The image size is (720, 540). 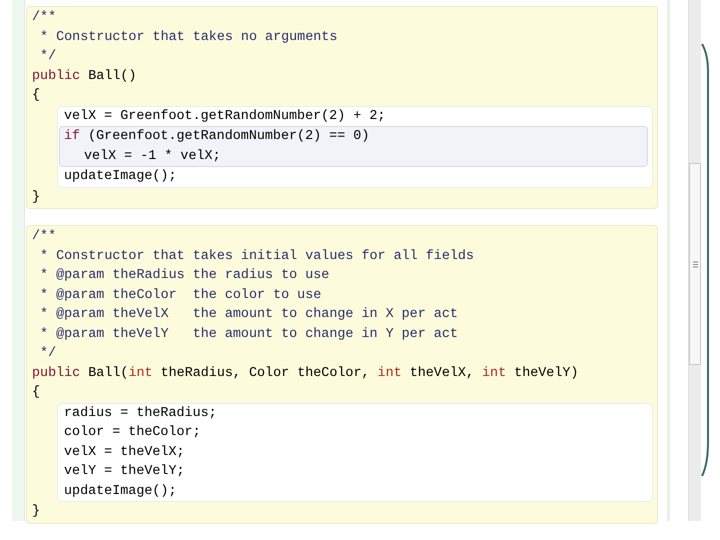 I want to click on code-line: velX = theVelX;, so click(x=125, y=453).